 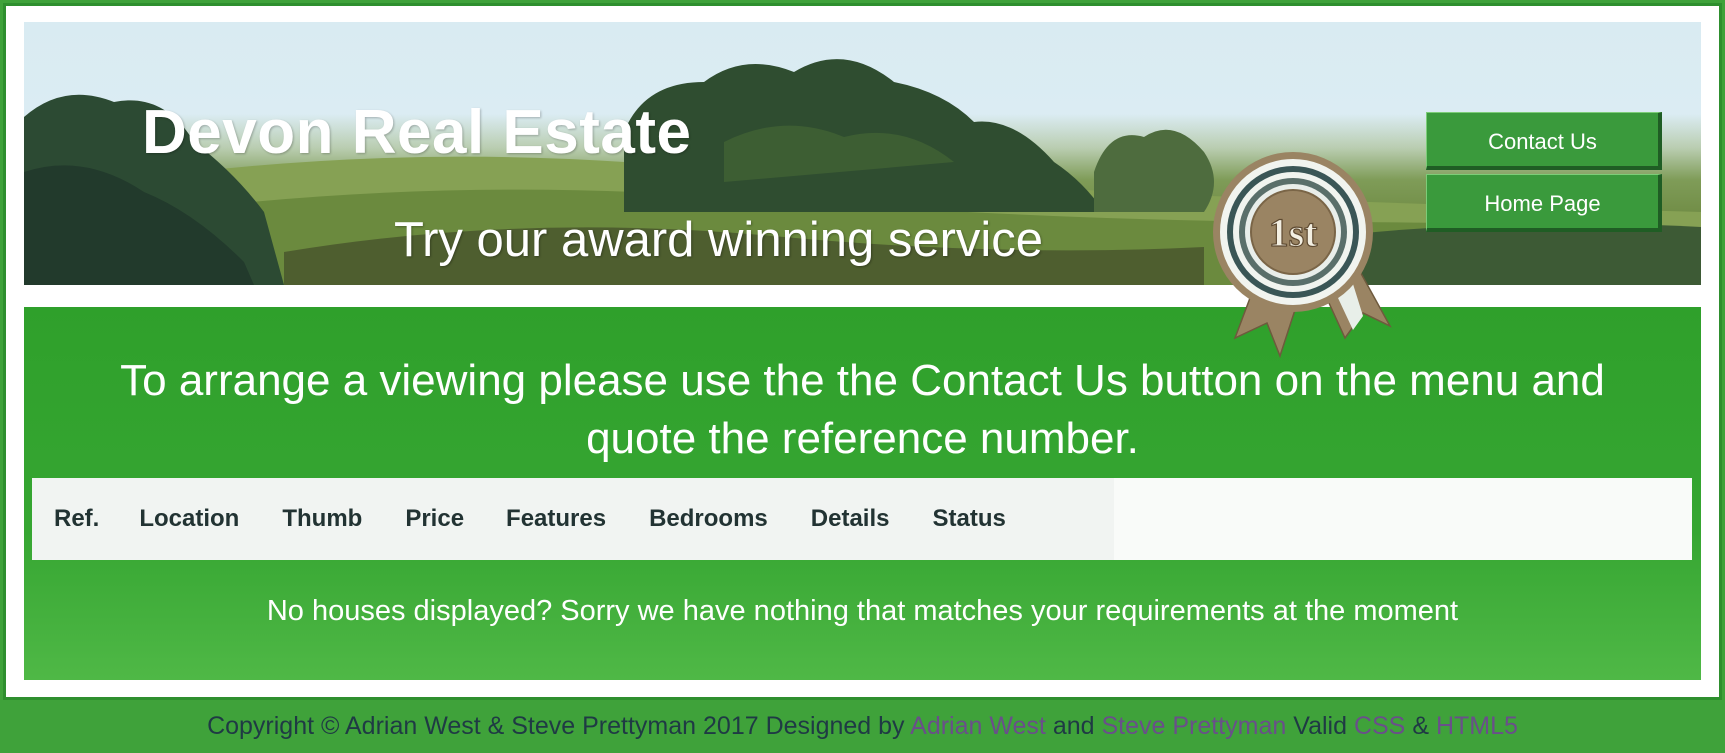 I want to click on tagline: Try our award winning service, so click(x=719, y=240).